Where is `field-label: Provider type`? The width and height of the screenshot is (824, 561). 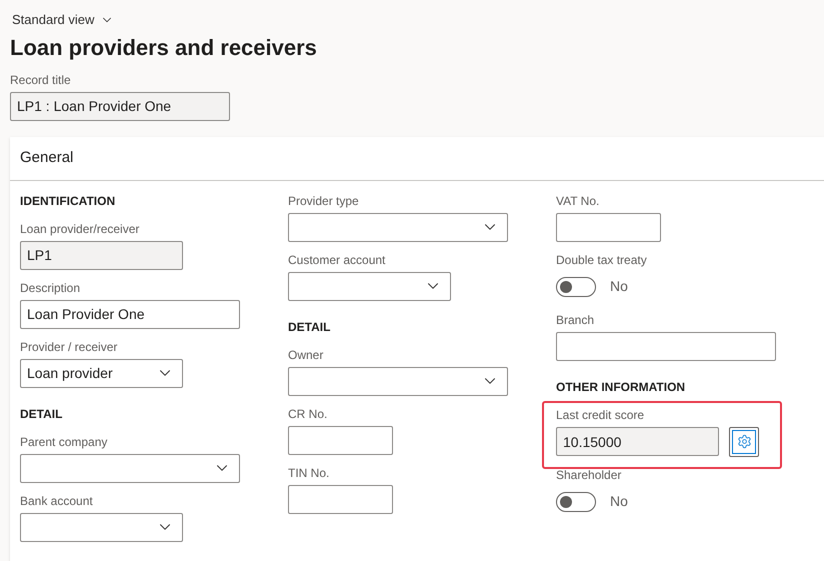 field-label: Provider type is located at coordinates (323, 201).